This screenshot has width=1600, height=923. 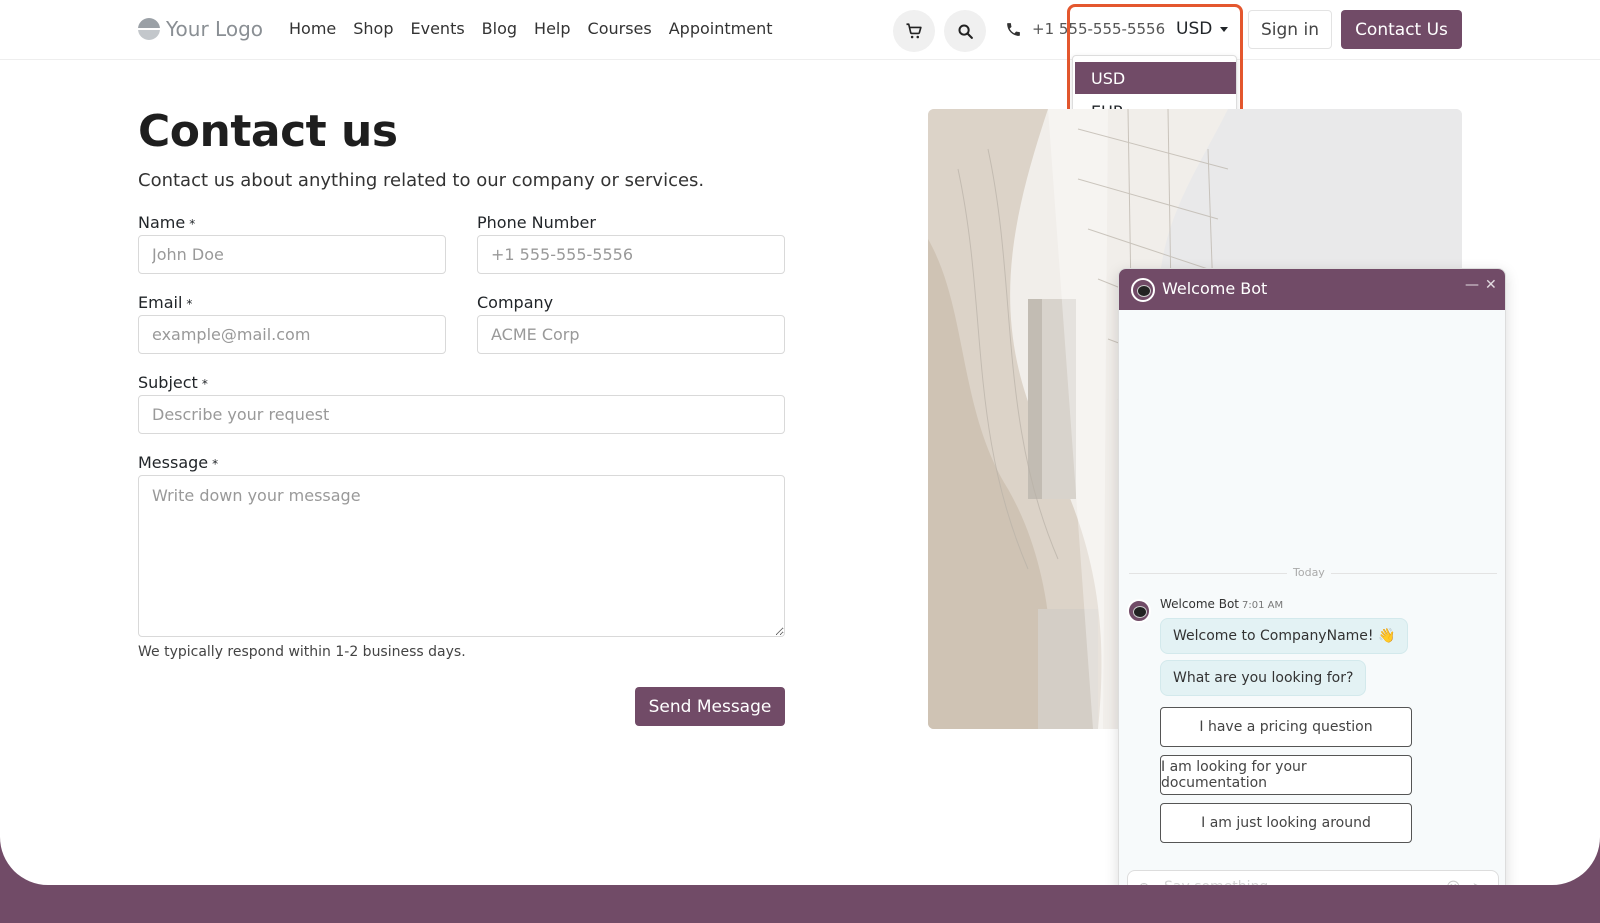 What do you see at coordinates (1155, 78) in the screenshot?
I see `currency-option-usd: USD` at bounding box center [1155, 78].